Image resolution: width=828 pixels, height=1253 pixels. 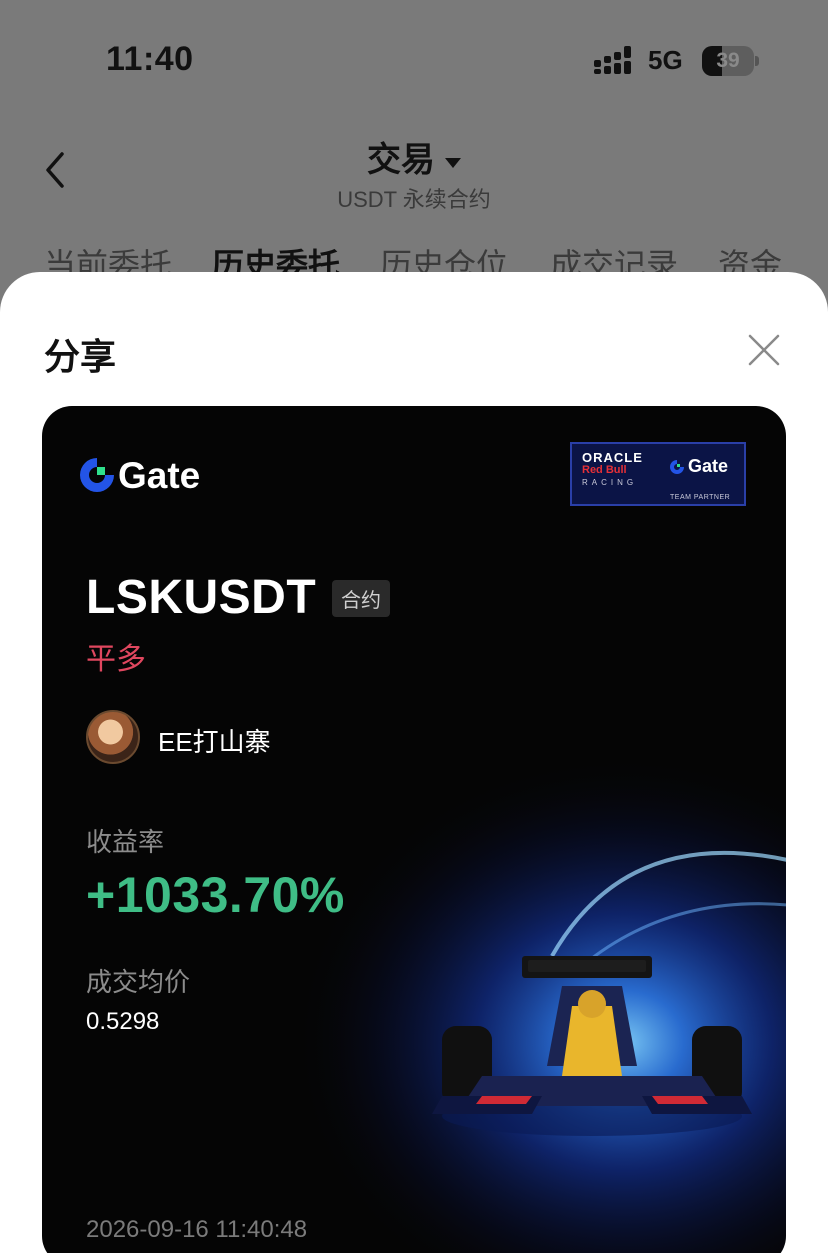 What do you see at coordinates (612, 457) in the screenshot?
I see `partner-oracle: ORACLE` at bounding box center [612, 457].